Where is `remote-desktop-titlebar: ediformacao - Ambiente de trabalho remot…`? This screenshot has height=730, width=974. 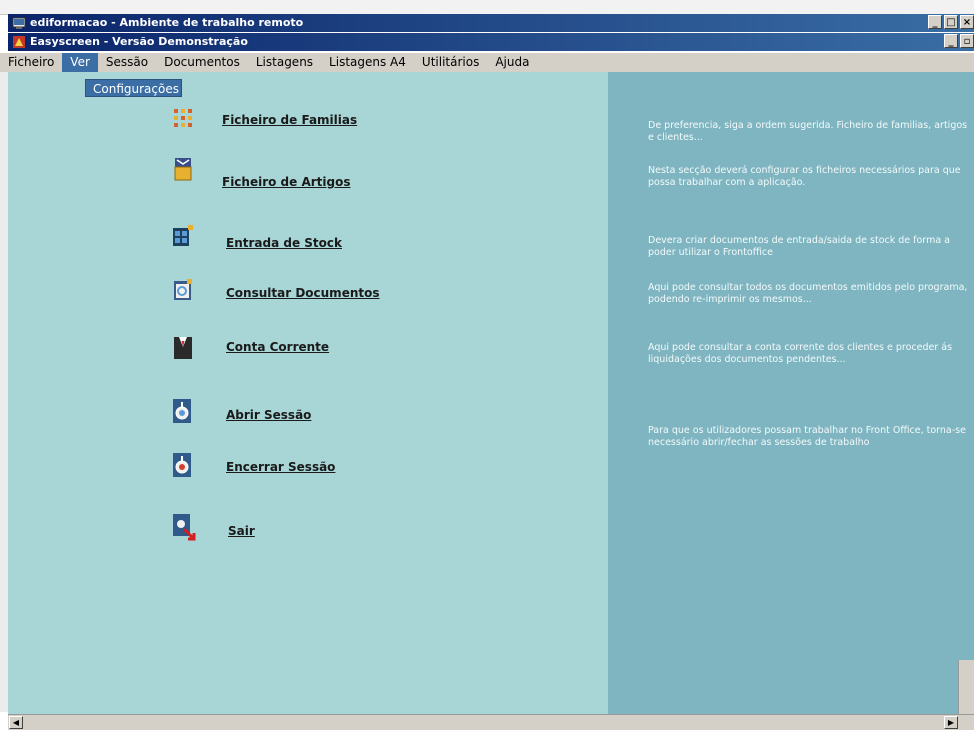
remote-desktop-titlebar: ediformacao - Ambiente de trabalho remot… is located at coordinates (491, 23).